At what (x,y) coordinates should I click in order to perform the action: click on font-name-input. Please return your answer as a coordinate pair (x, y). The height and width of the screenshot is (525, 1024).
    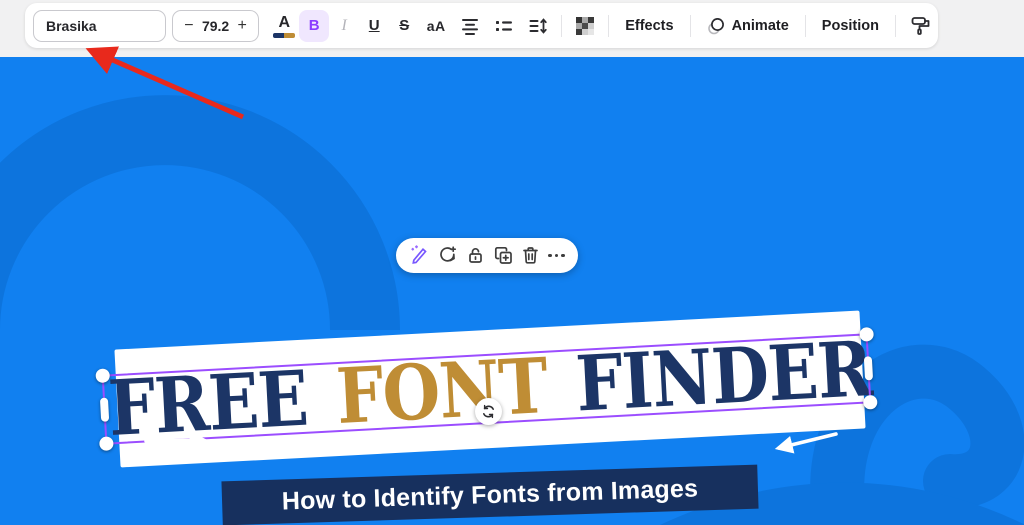
    Looking at the image, I should click on (99, 25).